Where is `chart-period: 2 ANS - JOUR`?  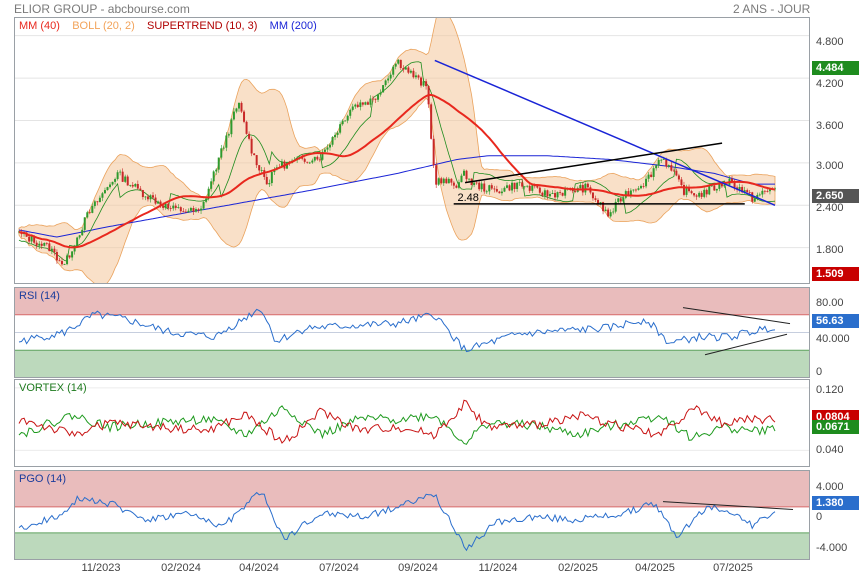 chart-period: 2 ANS - JOUR is located at coordinates (772, 9).